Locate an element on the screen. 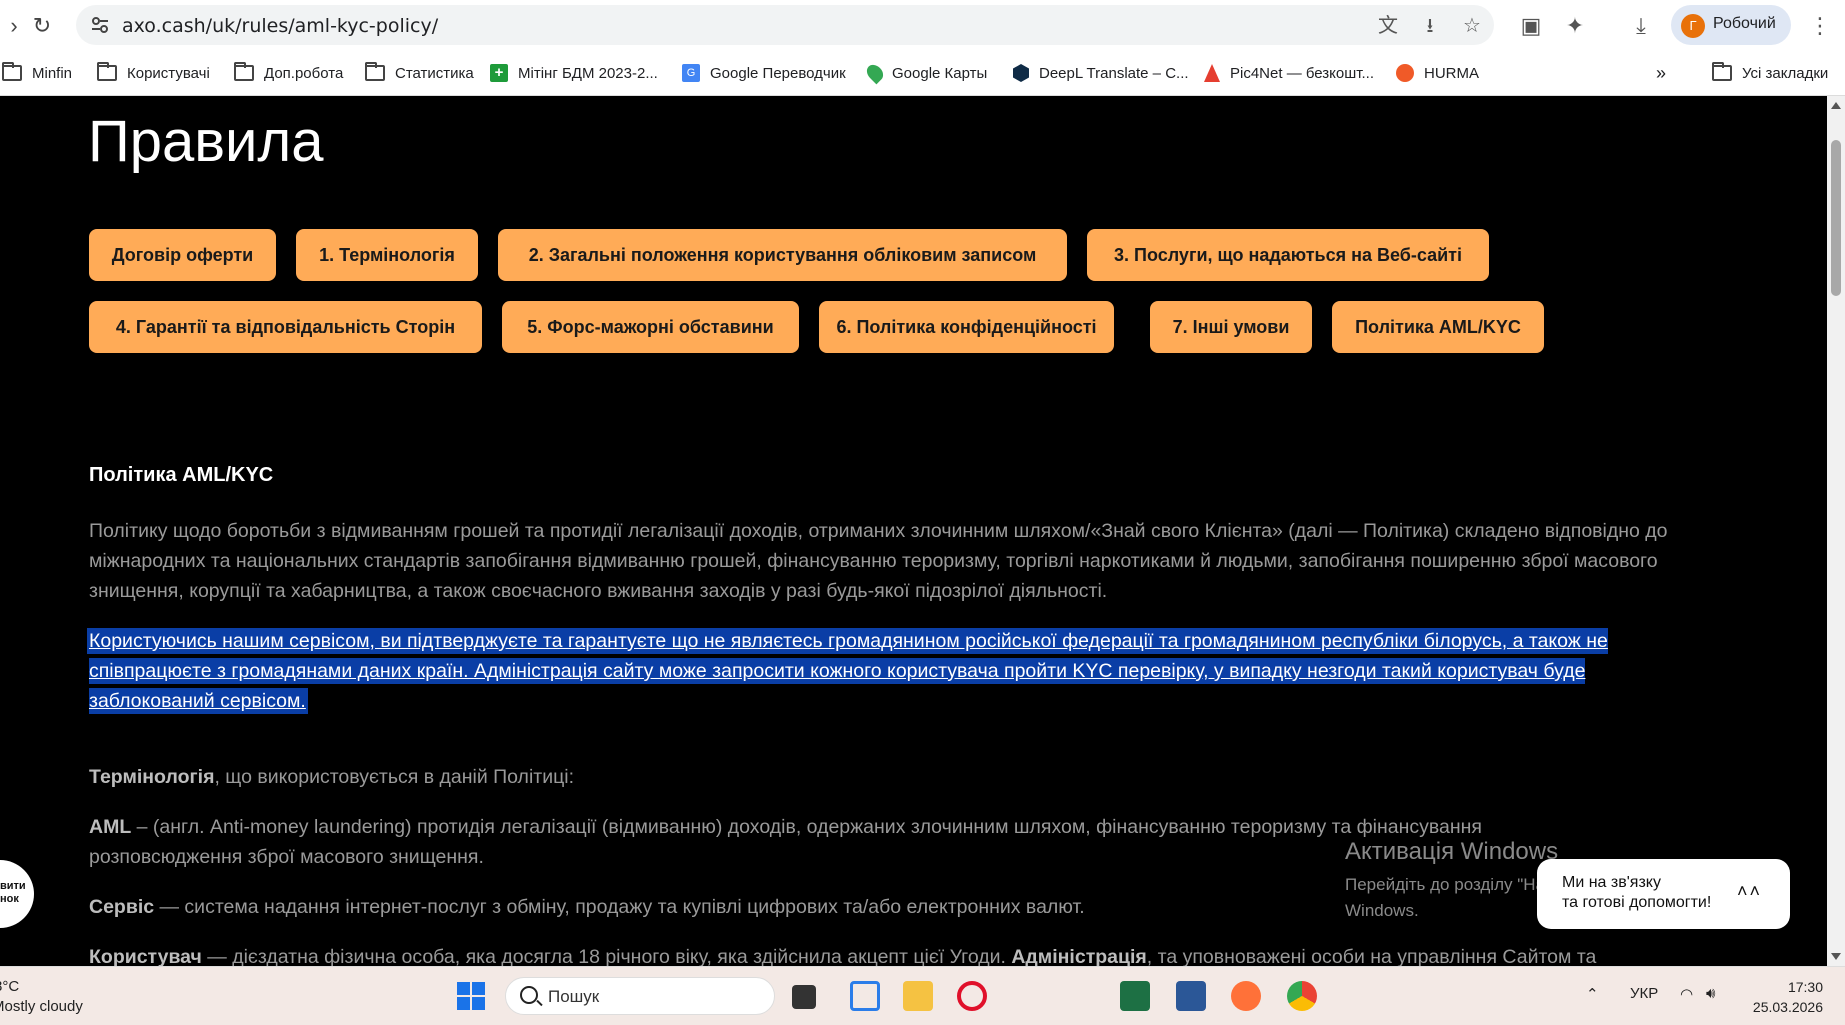 The width and height of the screenshot is (1845, 1025). file-explorer-icon is located at coordinates (918, 996).